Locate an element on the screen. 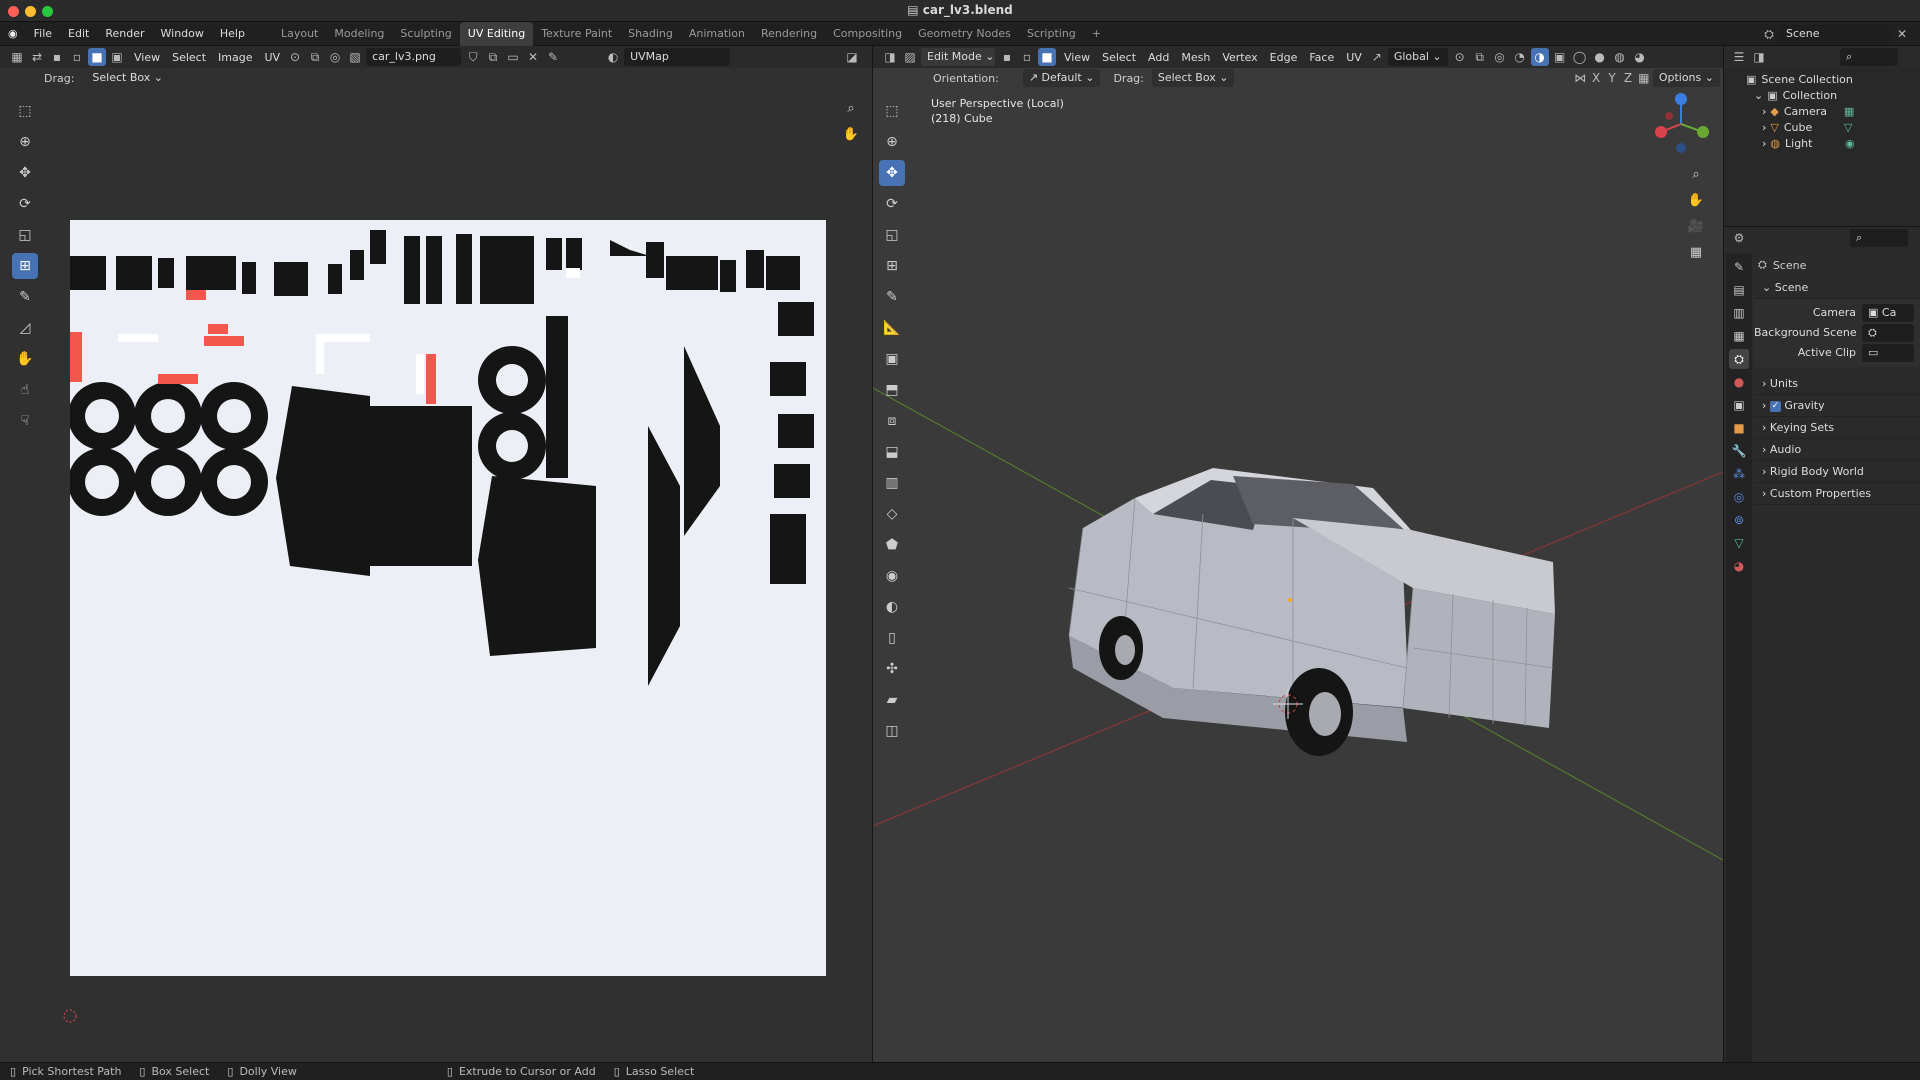 The width and height of the screenshot is (1920, 1080). inset-tool-icon: ⧈ is located at coordinates (892, 421).